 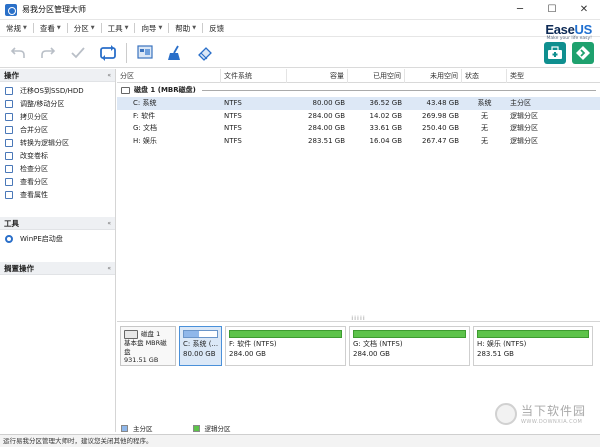 What do you see at coordinates (57, 103) in the screenshot?
I see `sidebar-item-resize: 调整/移动分区` at bounding box center [57, 103].